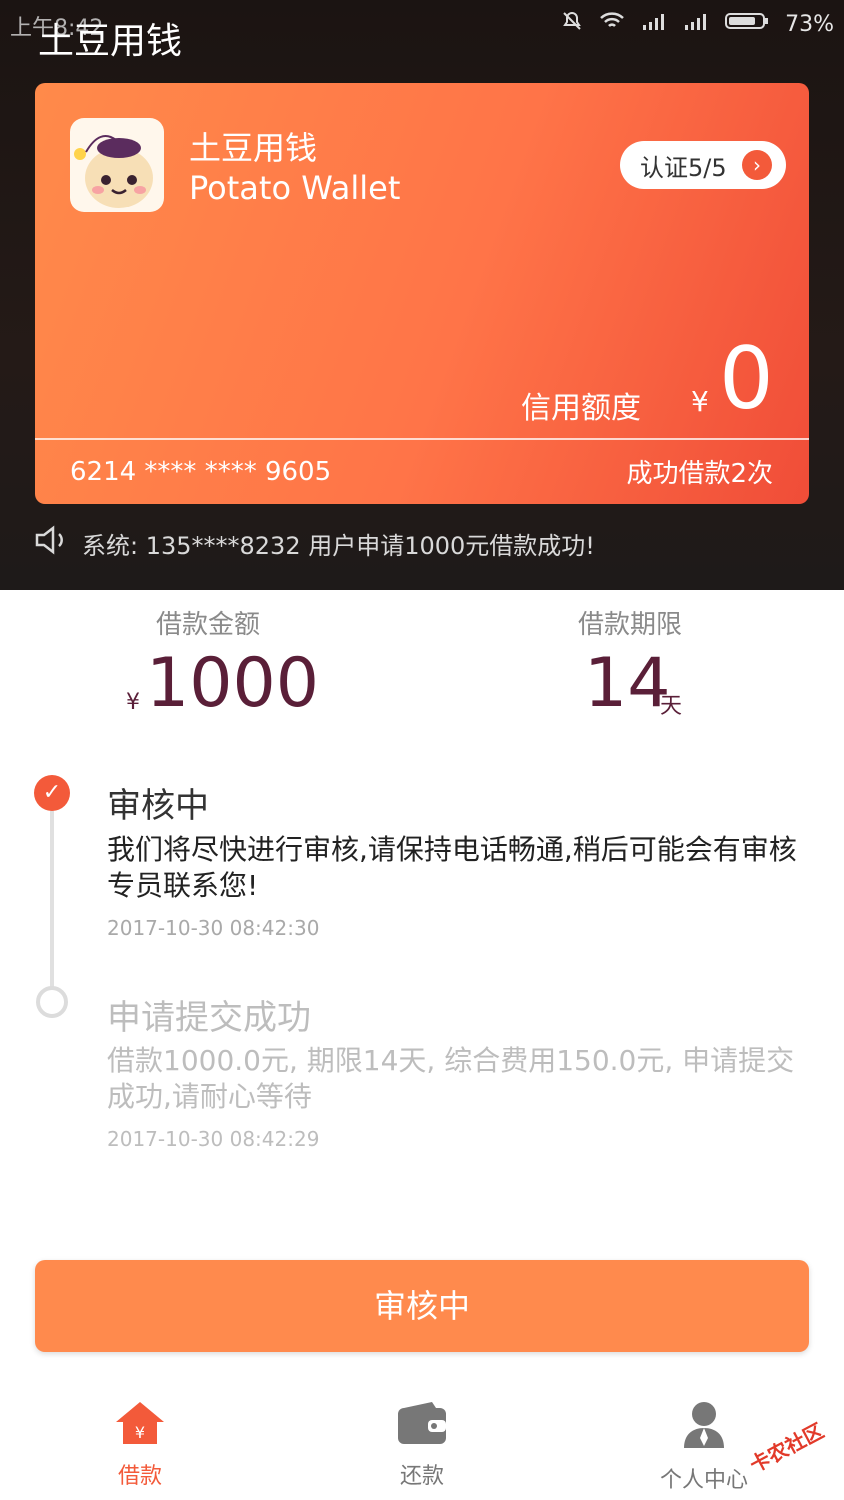  Describe the element at coordinates (139, 1476) in the screenshot. I see `tab-label: 借款` at that location.